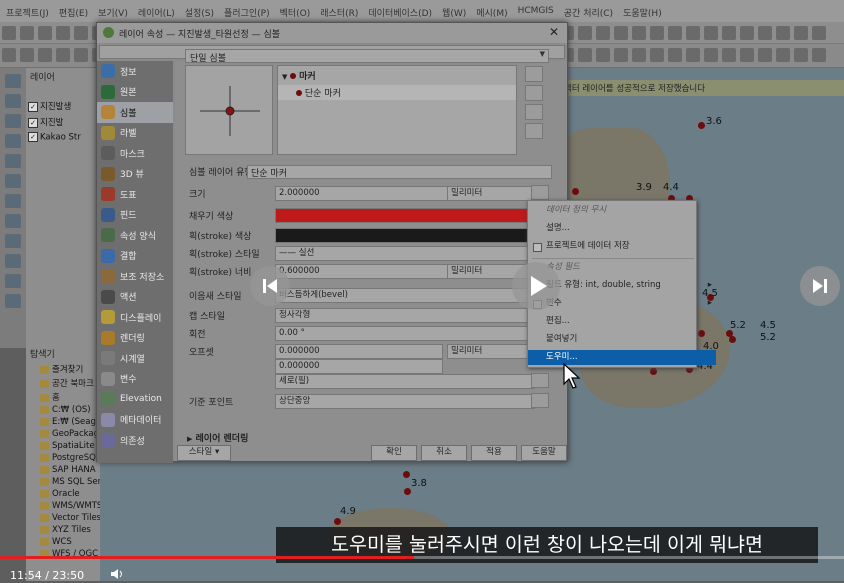 This screenshot has width=844, height=583. I want to click on browser-item: SAP HANA, so click(63, 470).